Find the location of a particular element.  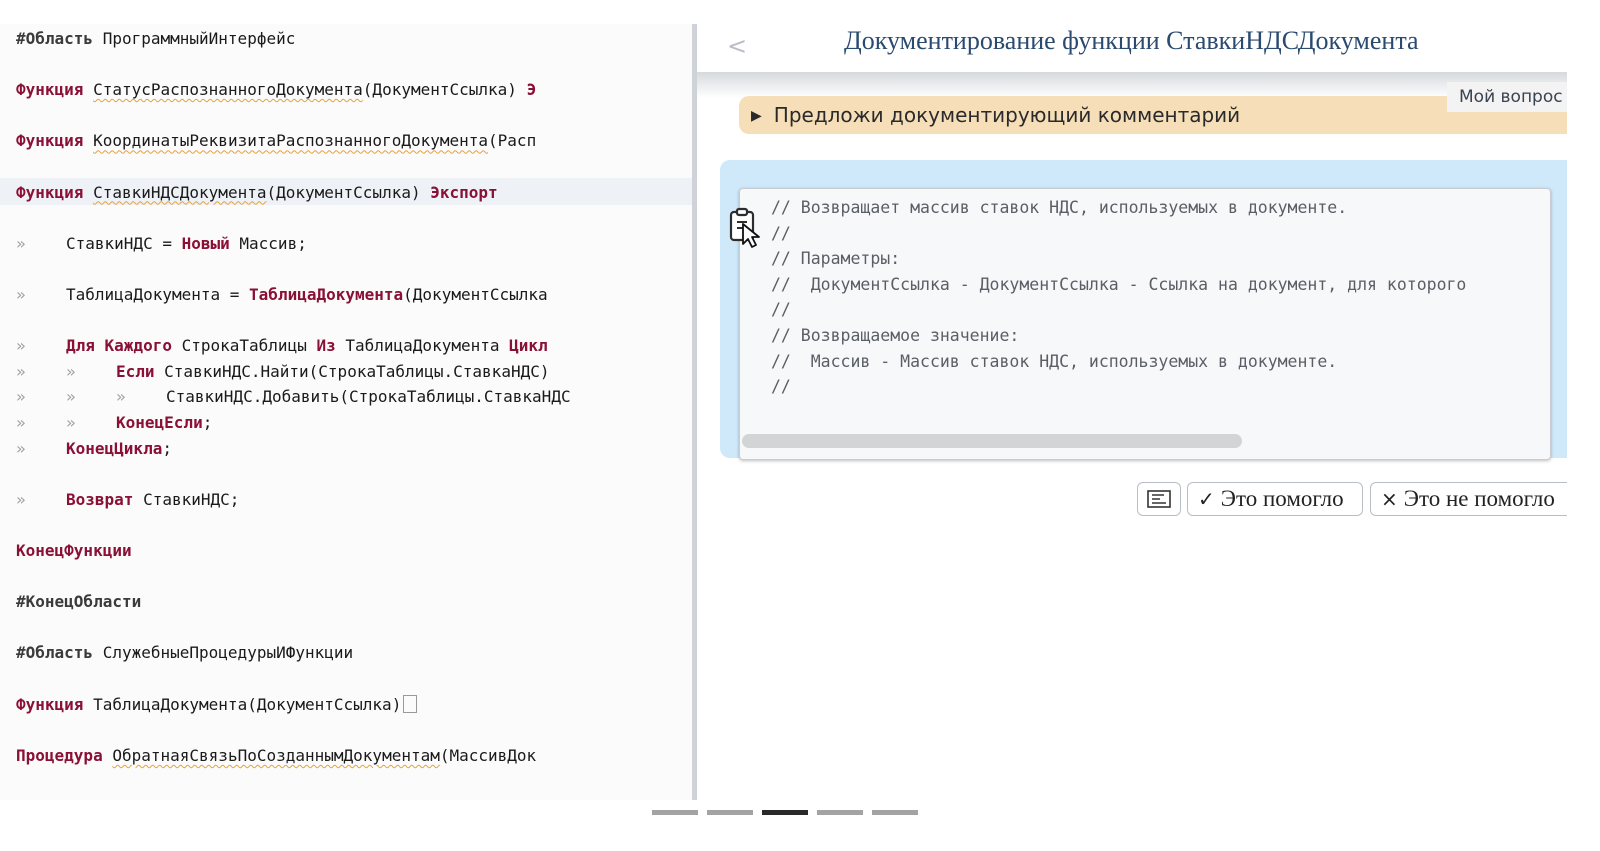

suggestion-message: ▶ Предложи документирующий комментарий is located at coordinates (1153, 115).